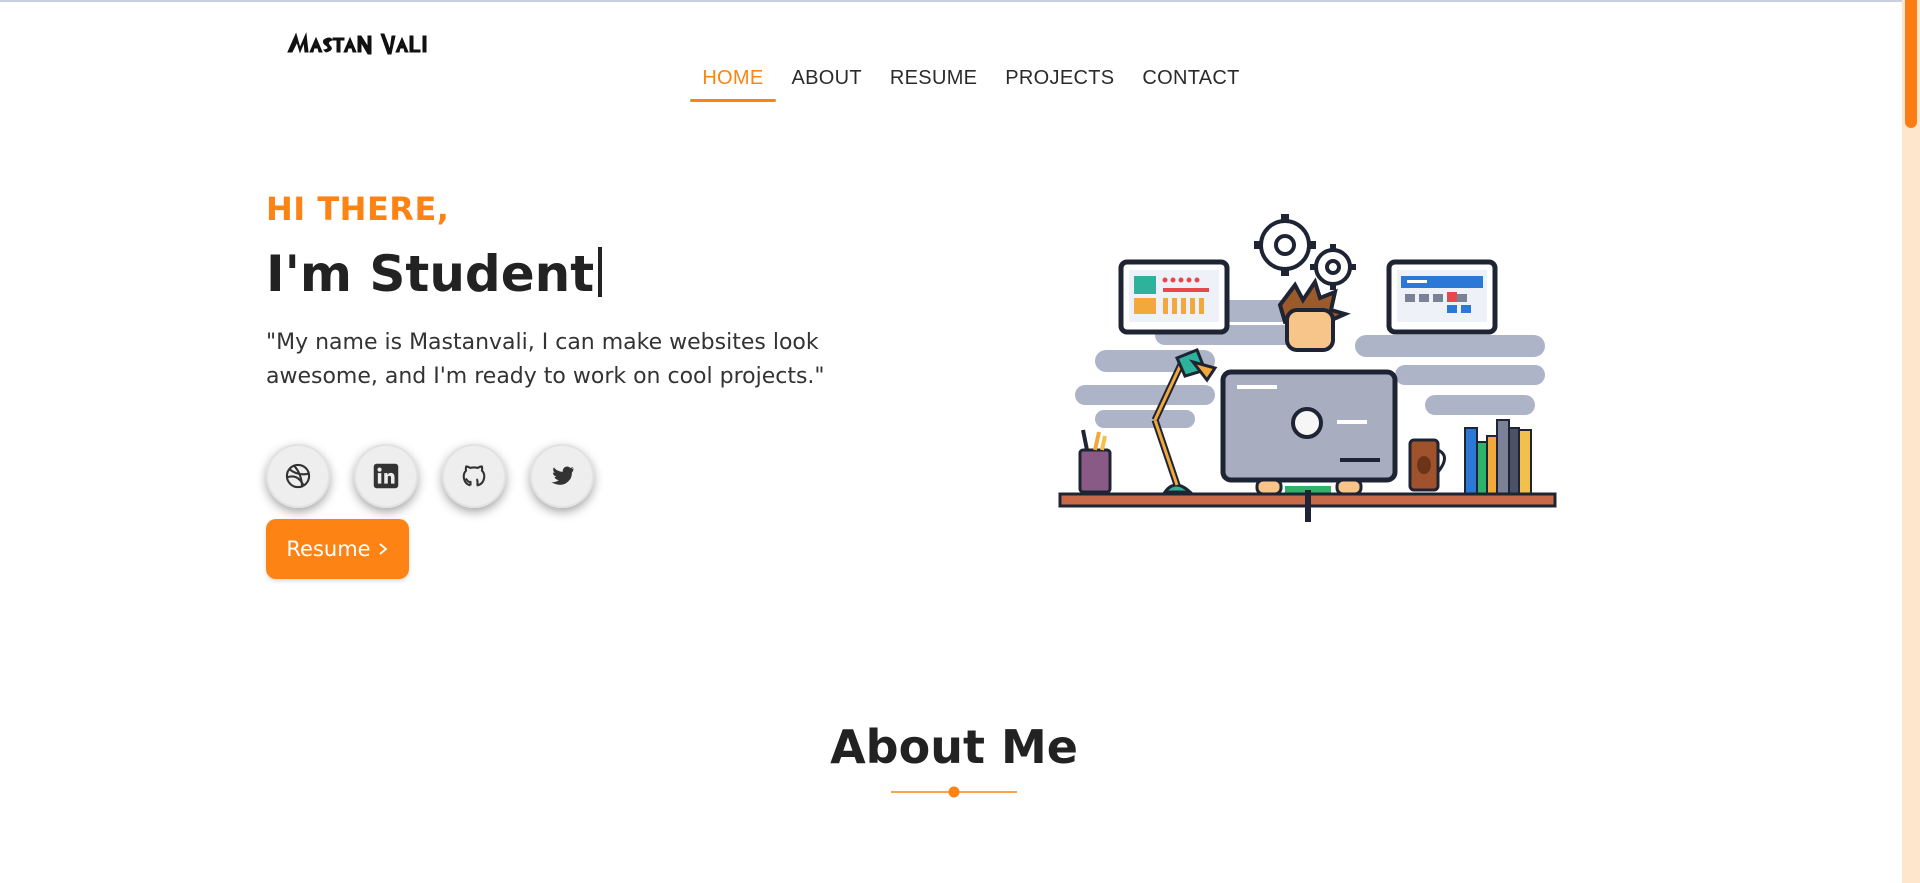  I want to click on dribbble-icon, so click(298, 476).